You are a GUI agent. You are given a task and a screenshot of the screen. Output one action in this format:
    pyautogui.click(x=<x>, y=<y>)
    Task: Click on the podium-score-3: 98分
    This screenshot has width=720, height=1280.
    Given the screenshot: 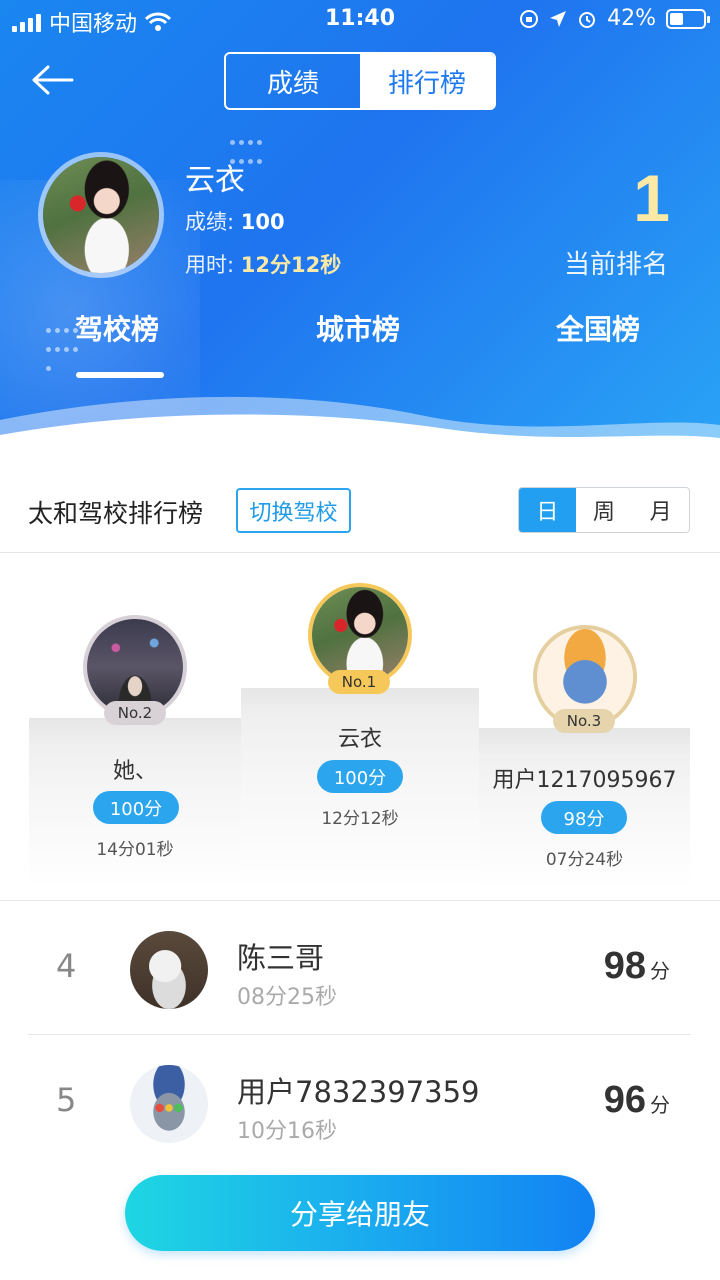 What is the action you would take?
    pyautogui.click(x=584, y=817)
    